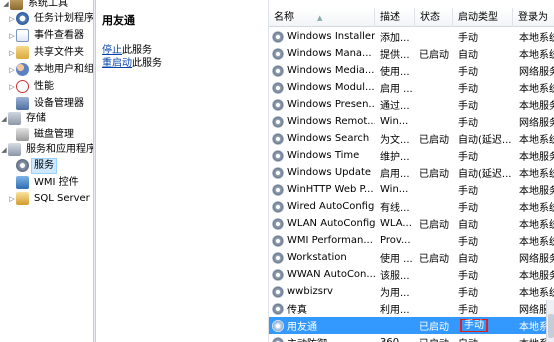  Describe the element at coordinates (50, 69) in the screenshot. I see `tree-item-local-users: ▷ 本地用户和组` at that location.